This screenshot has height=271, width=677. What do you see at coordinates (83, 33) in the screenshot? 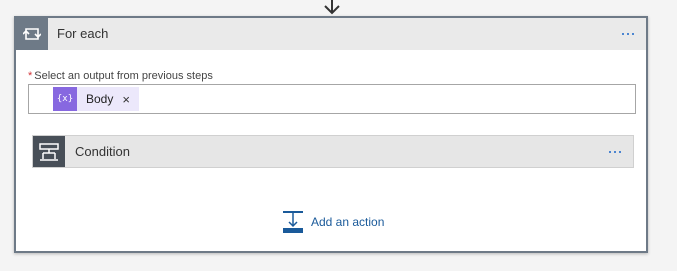
I see `for-each-title: For each` at bounding box center [83, 33].